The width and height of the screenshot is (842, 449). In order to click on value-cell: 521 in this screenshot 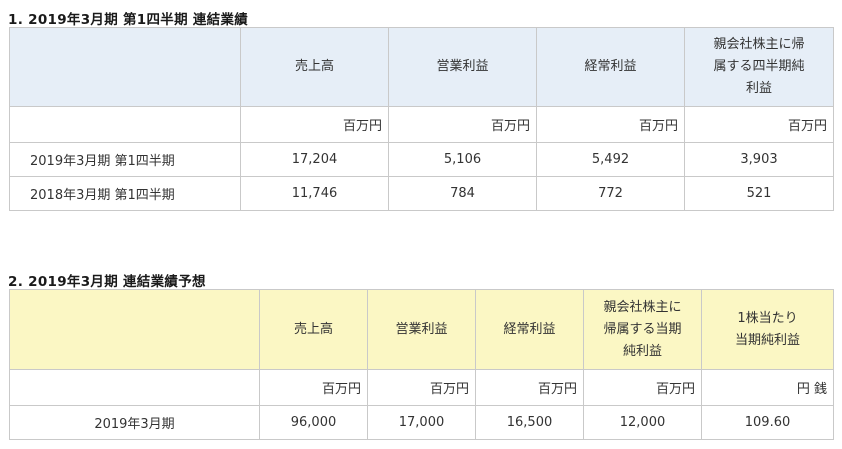, I will do `click(759, 193)`.